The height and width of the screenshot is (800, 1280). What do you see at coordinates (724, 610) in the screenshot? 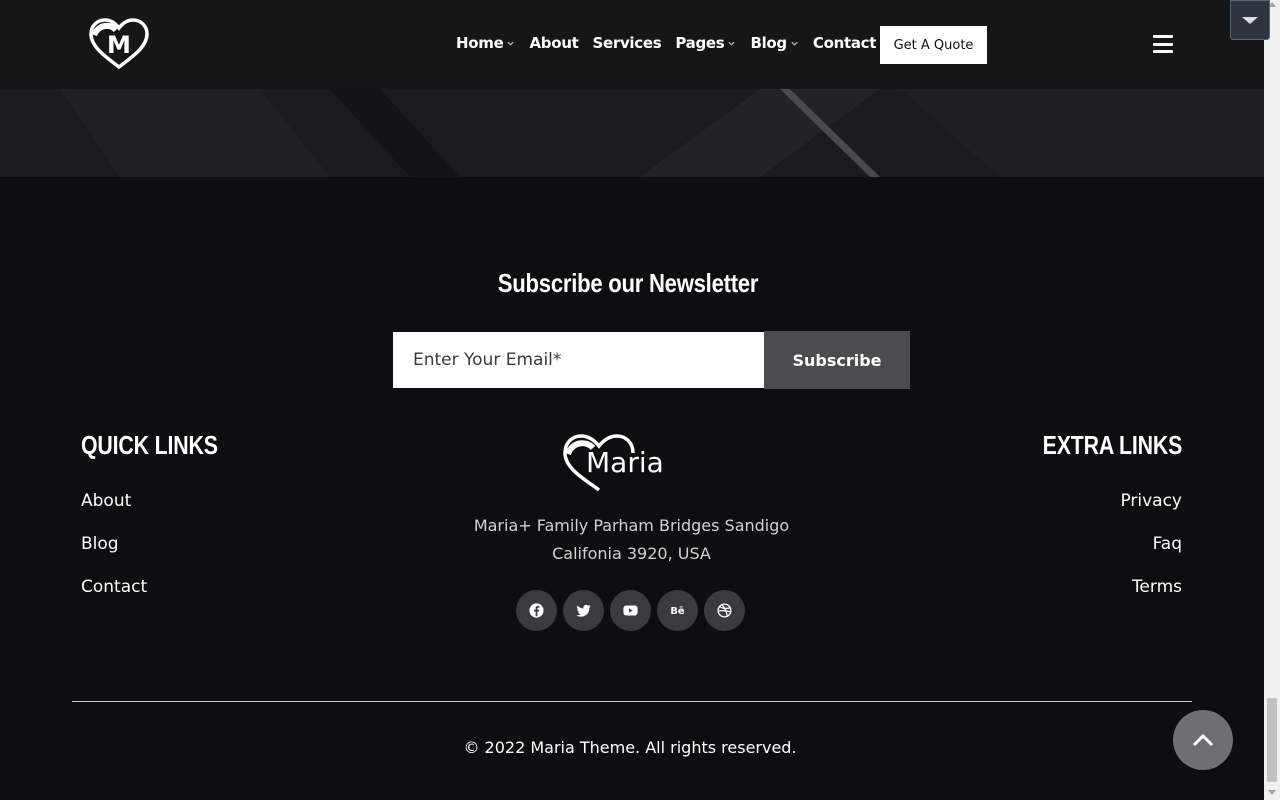
I see `dribbble-icon` at bounding box center [724, 610].